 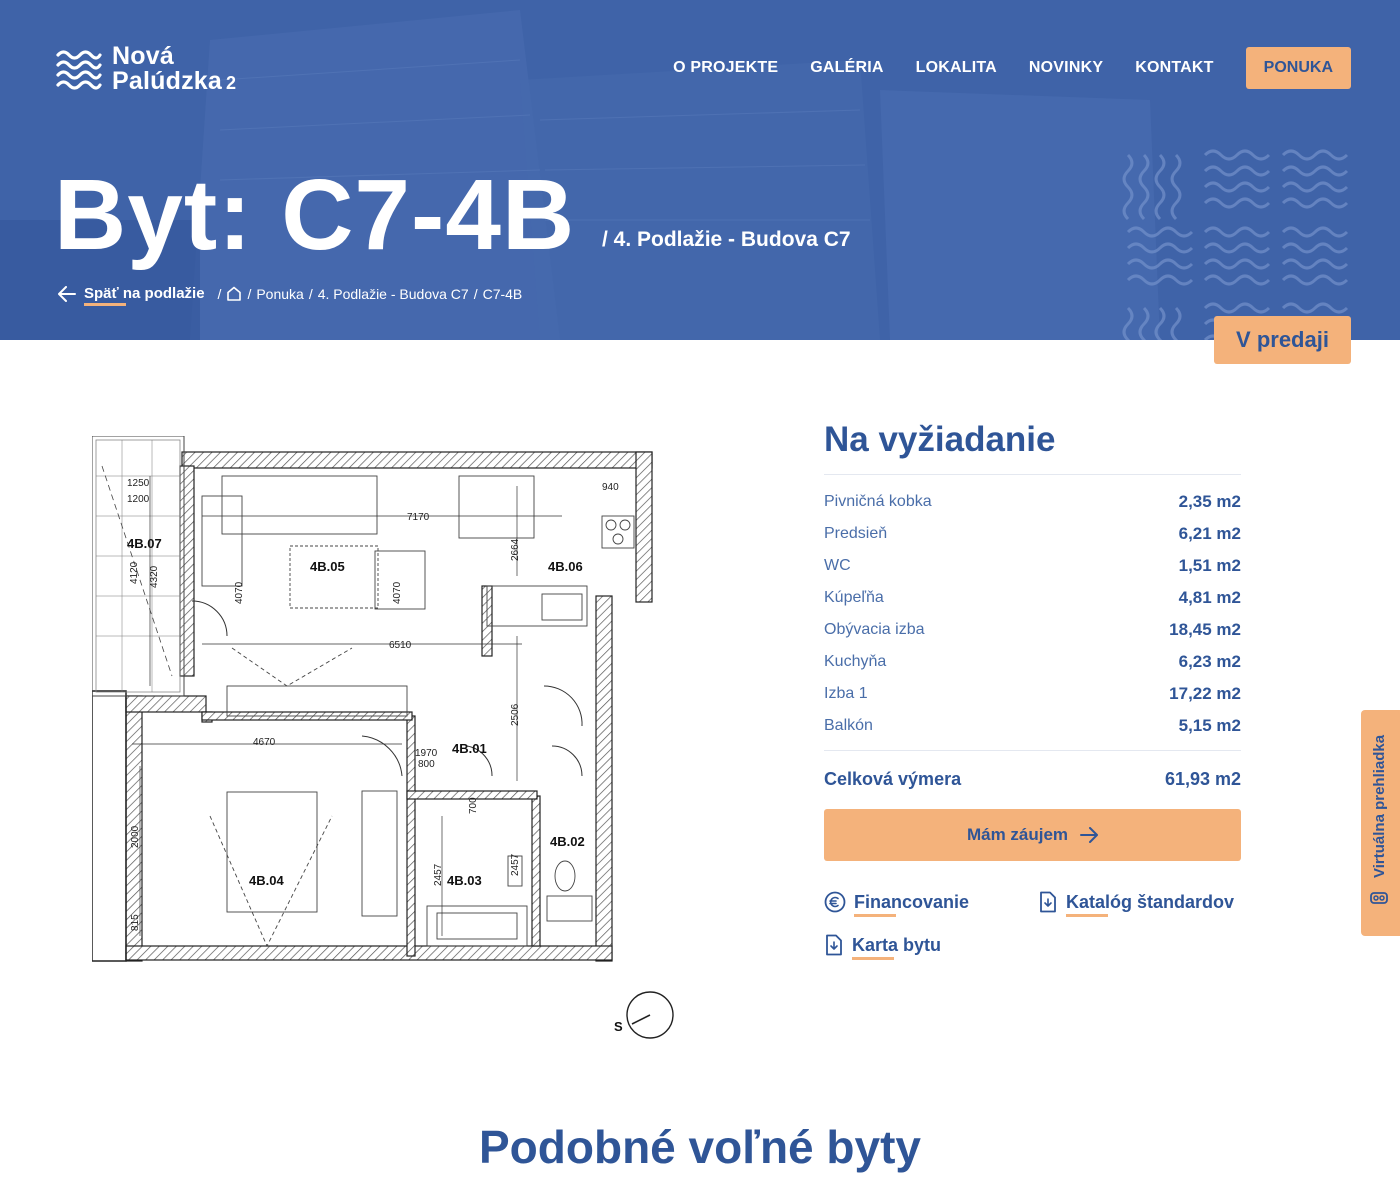 What do you see at coordinates (846, 68) in the screenshot?
I see `nav-galeria: GALÉRIA` at bounding box center [846, 68].